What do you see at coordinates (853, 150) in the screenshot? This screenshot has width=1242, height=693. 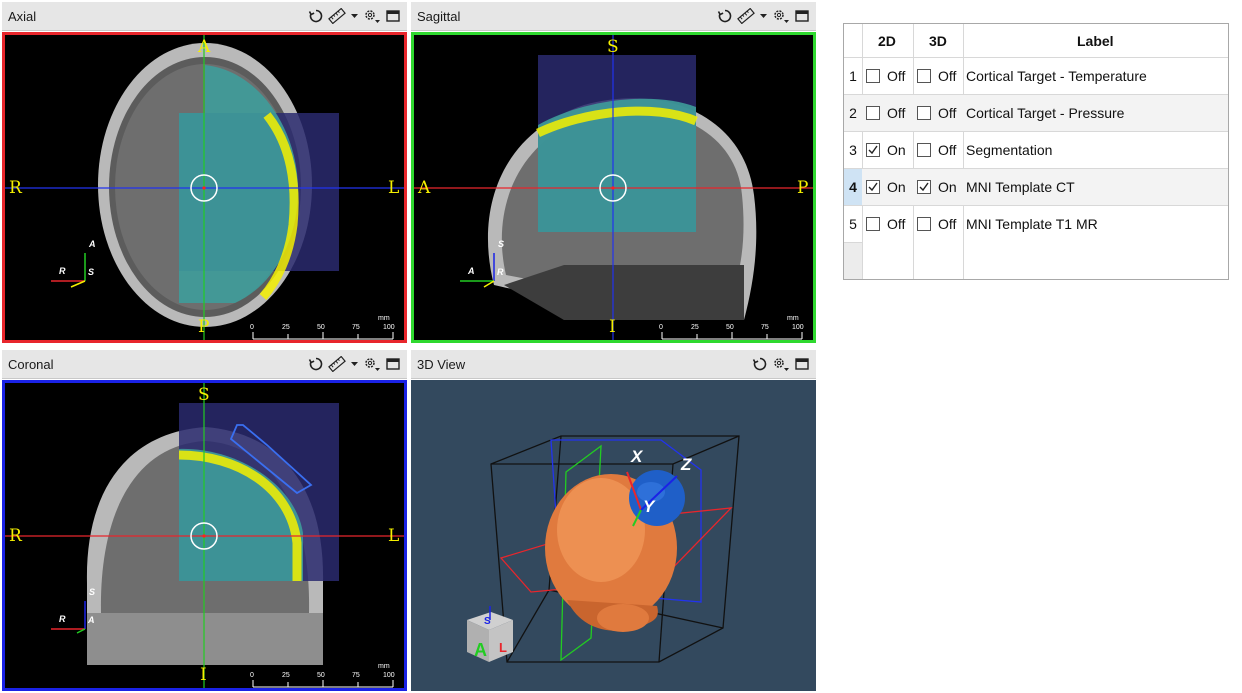 I see `row-number: 3` at bounding box center [853, 150].